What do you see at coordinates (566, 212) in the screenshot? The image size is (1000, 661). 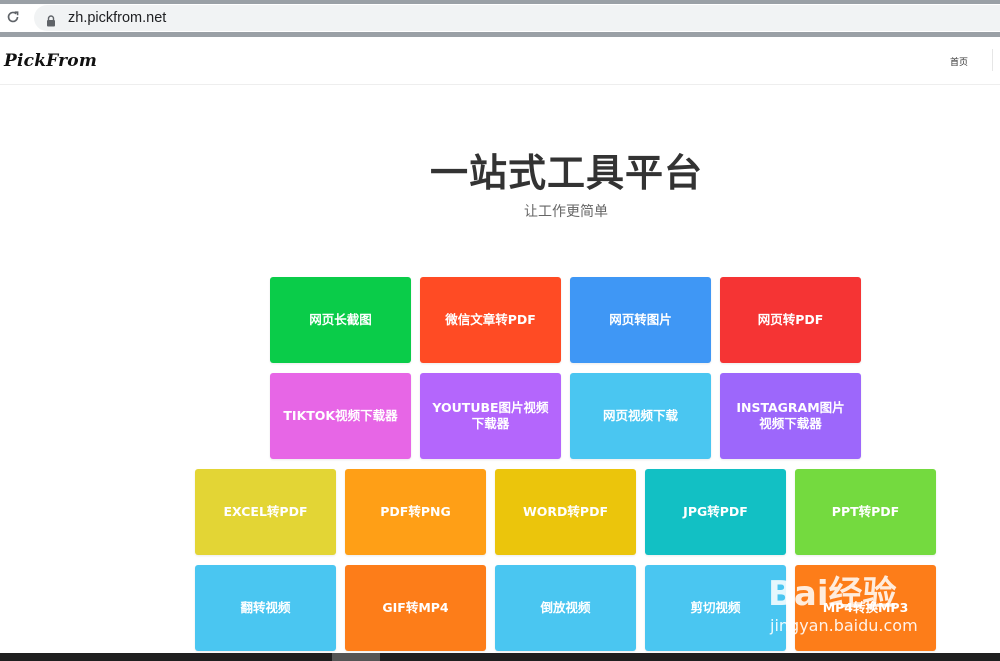 I see `page-subtitle: 让工作更简单` at bounding box center [566, 212].